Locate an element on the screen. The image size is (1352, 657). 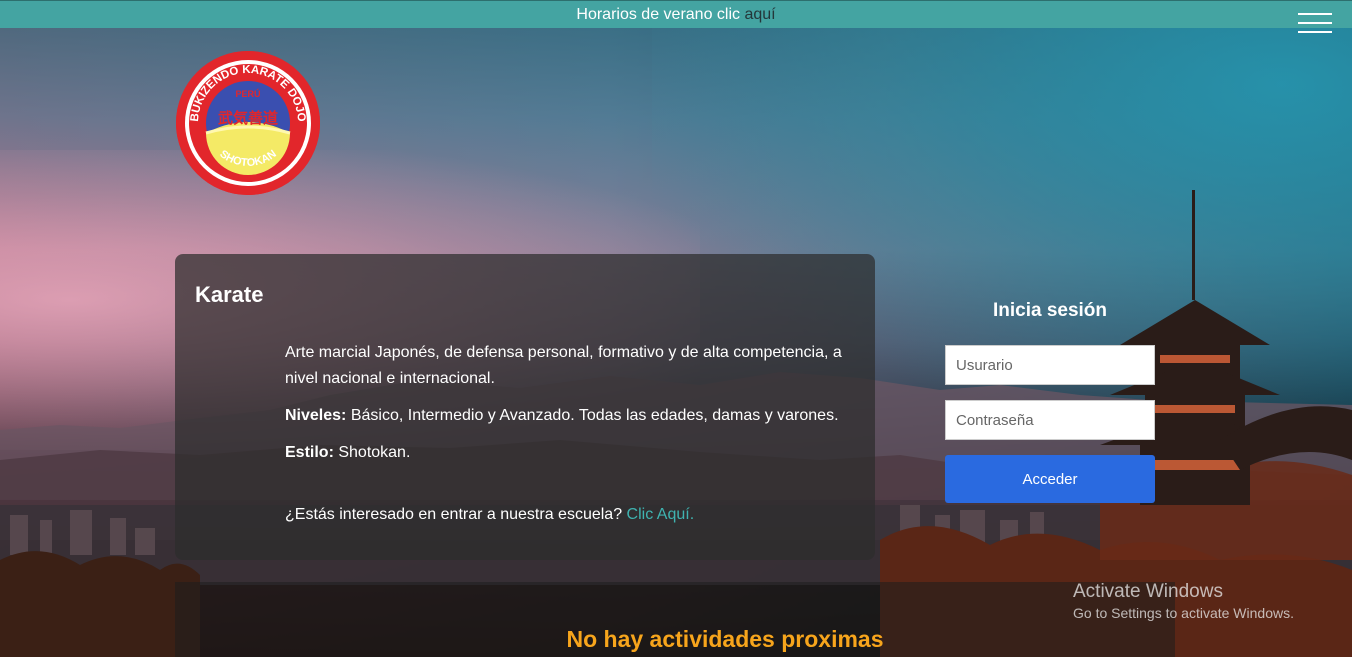
login-title: Inicia sesión is located at coordinates (1050, 310).